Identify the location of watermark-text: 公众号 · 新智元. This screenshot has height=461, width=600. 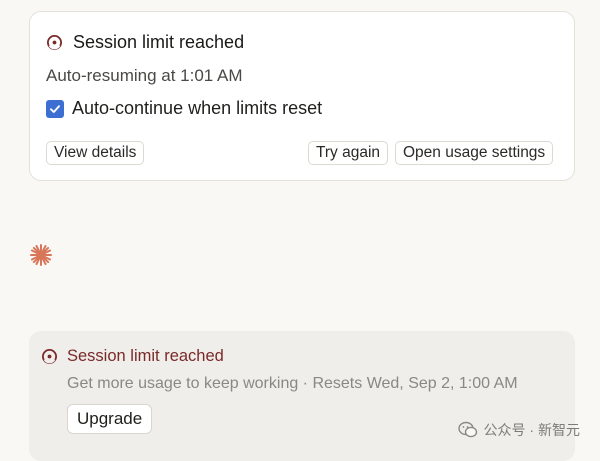
(531, 430).